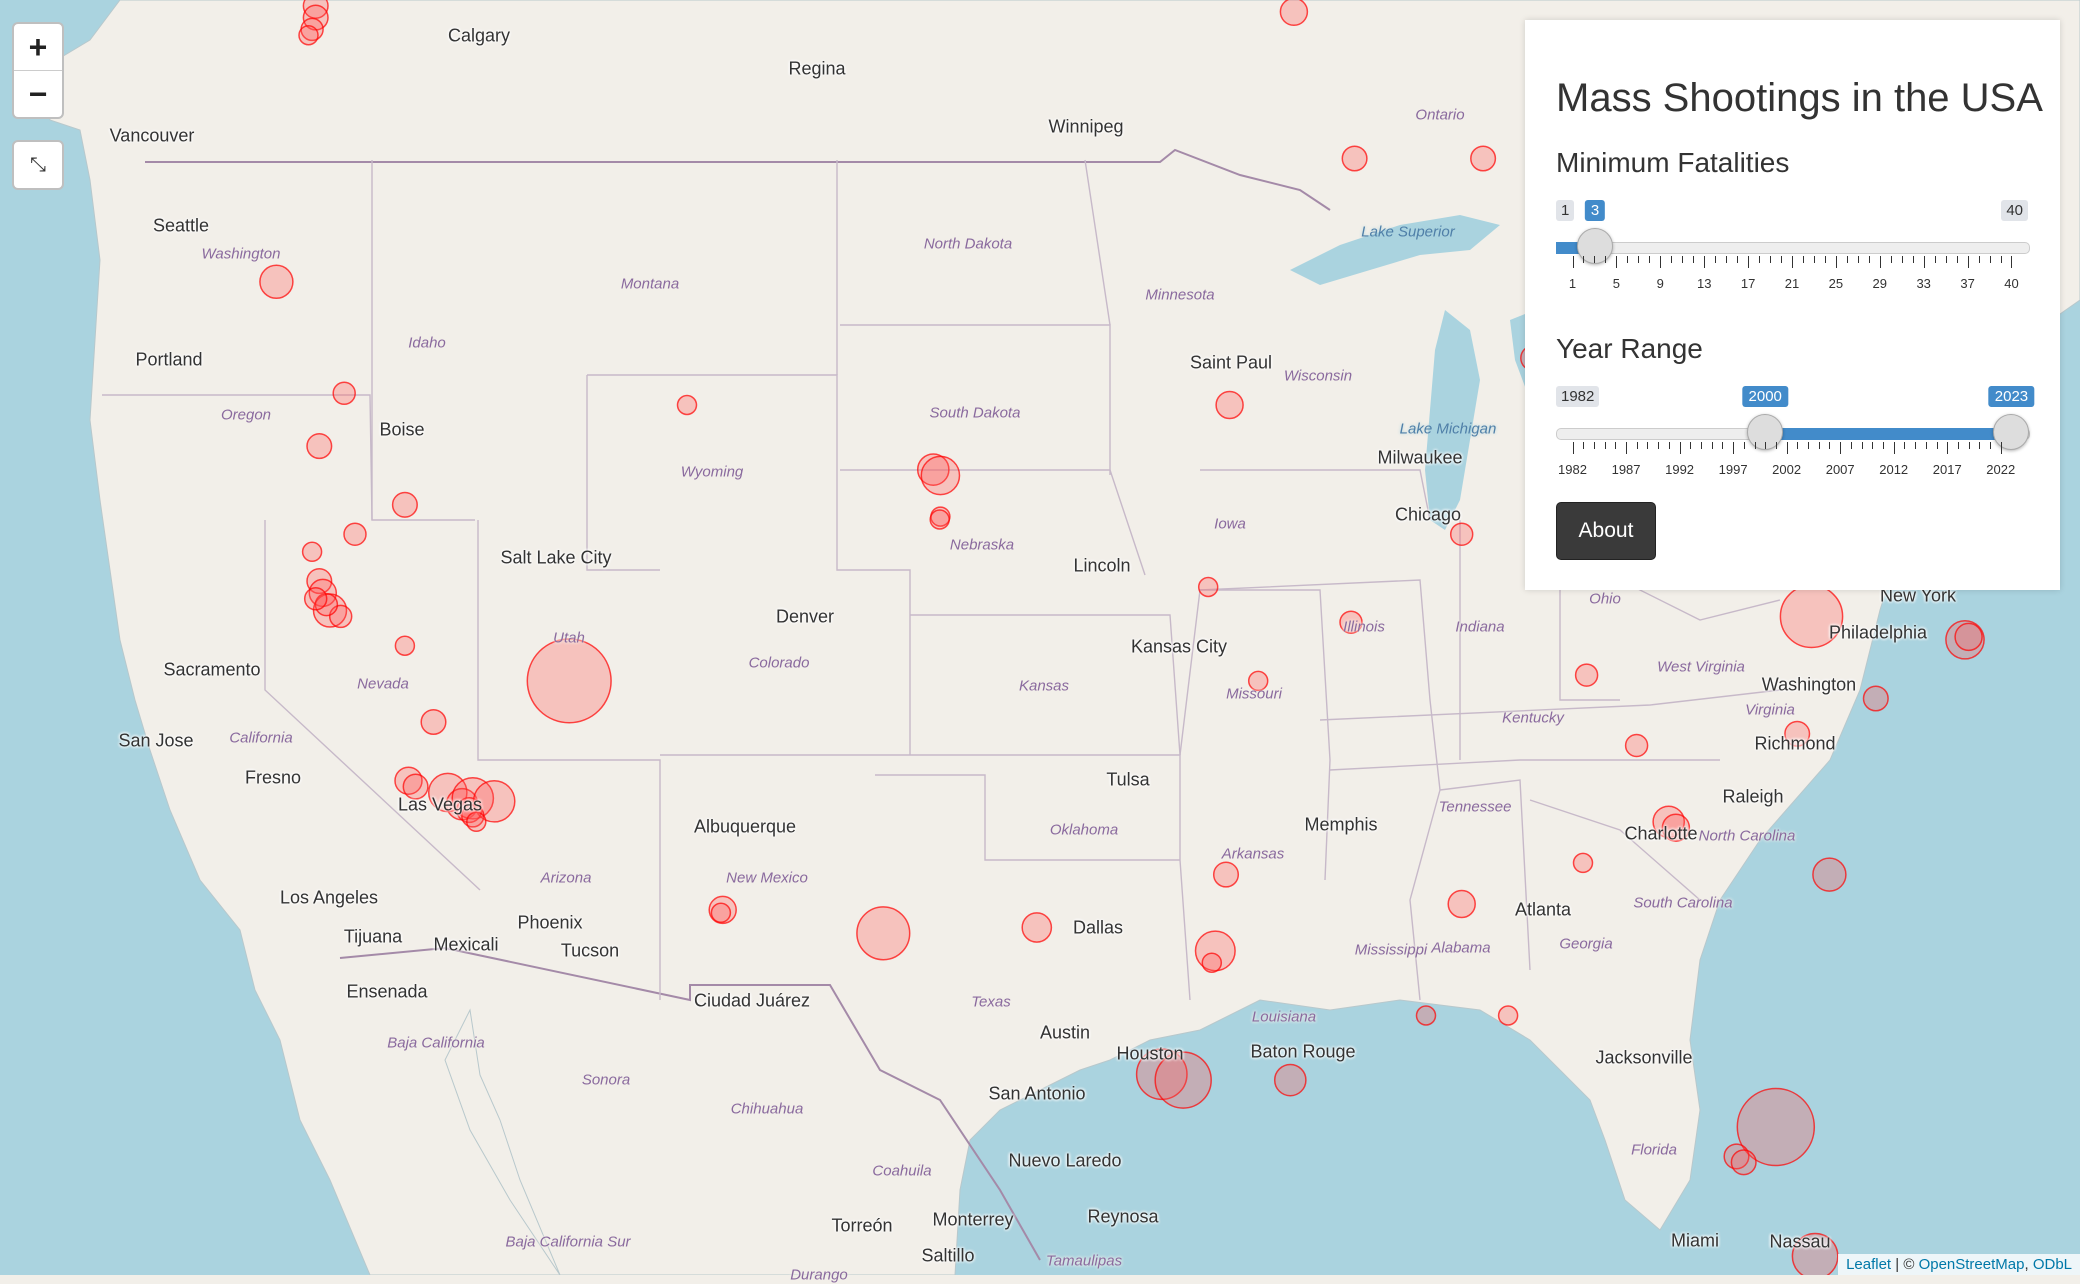  I want to click on osm-link: OpenStreetMap, so click(1972, 1264).